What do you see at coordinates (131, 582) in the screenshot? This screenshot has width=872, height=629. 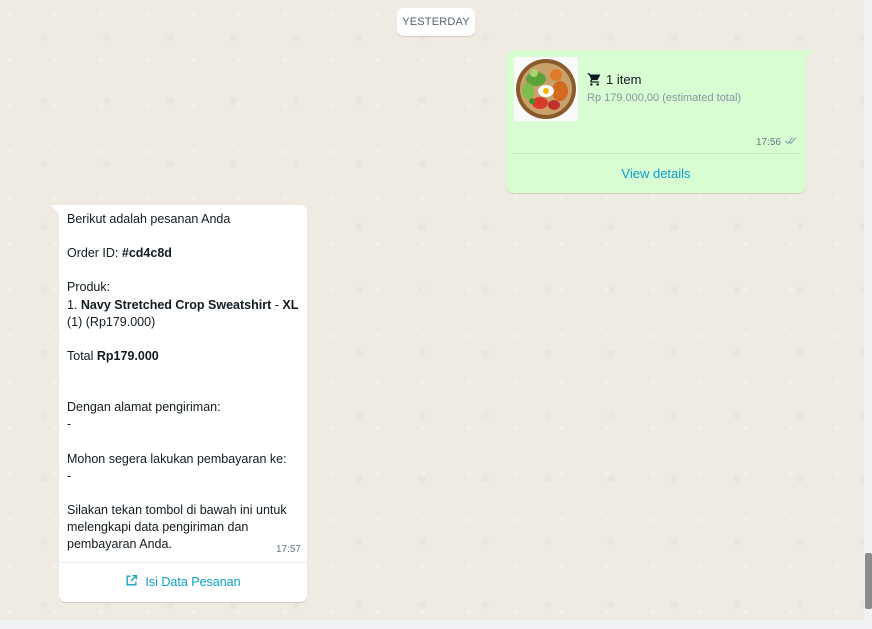 I see `external-link-icon` at bounding box center [131, 582].